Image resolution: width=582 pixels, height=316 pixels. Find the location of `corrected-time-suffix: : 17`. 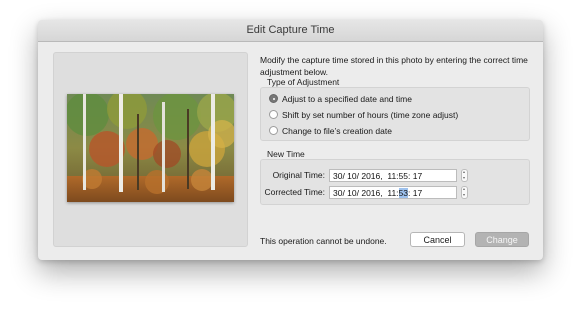

corrected-time-suffix: : 17 is located at coordinates (415, 192).